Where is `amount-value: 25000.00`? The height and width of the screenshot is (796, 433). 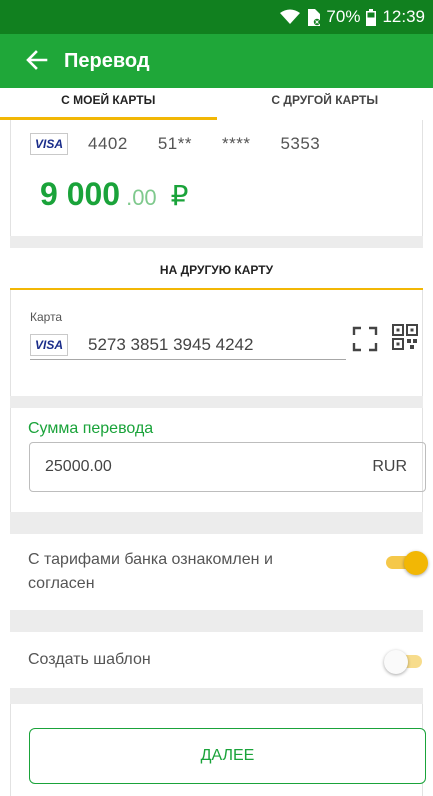
amount-value: 25000.00 is located at coordinates (78, 466).